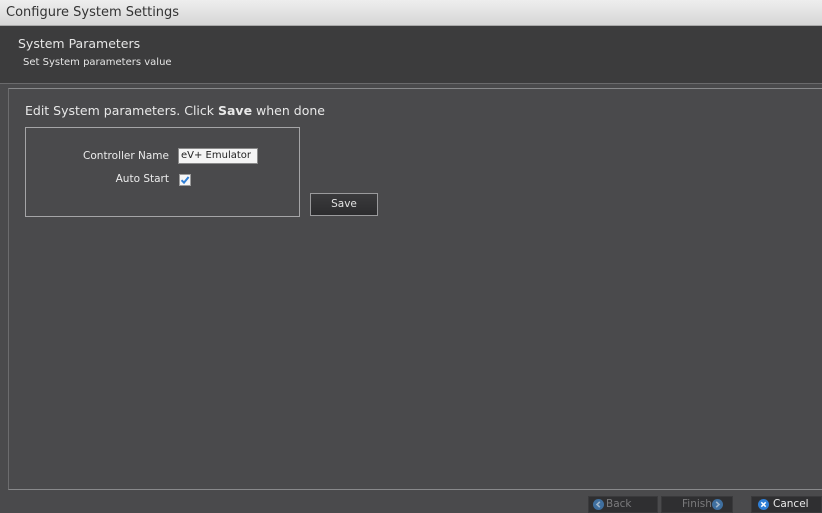 The image size is (822, 513). I want to click on save-button: Save, so click(344, 204).